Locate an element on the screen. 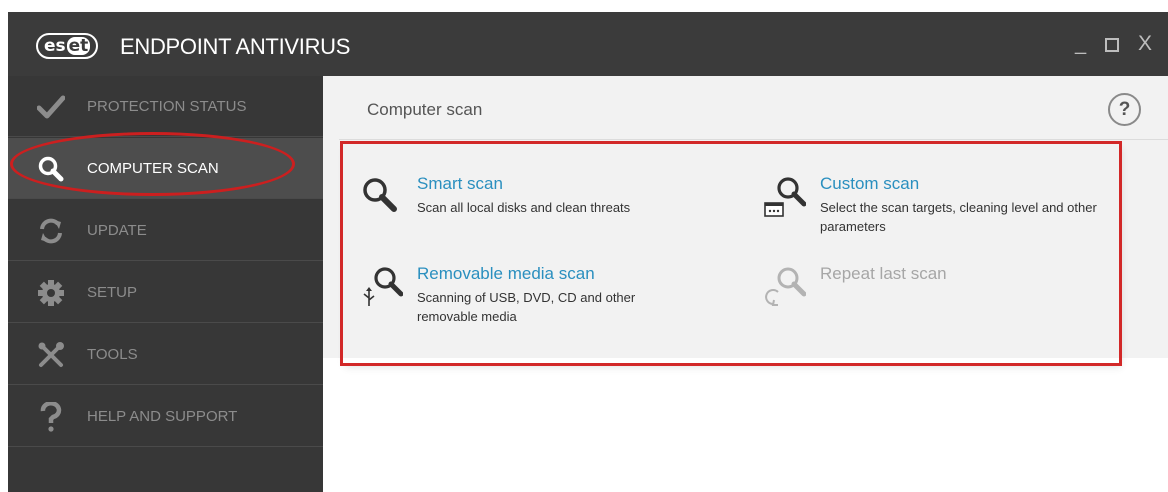 Image resolution: width=1168 pixels, height=492 pixels. title-bar: es et ENDPOINT ANTIVIRUS _ X is located at coordinates (588, 44).